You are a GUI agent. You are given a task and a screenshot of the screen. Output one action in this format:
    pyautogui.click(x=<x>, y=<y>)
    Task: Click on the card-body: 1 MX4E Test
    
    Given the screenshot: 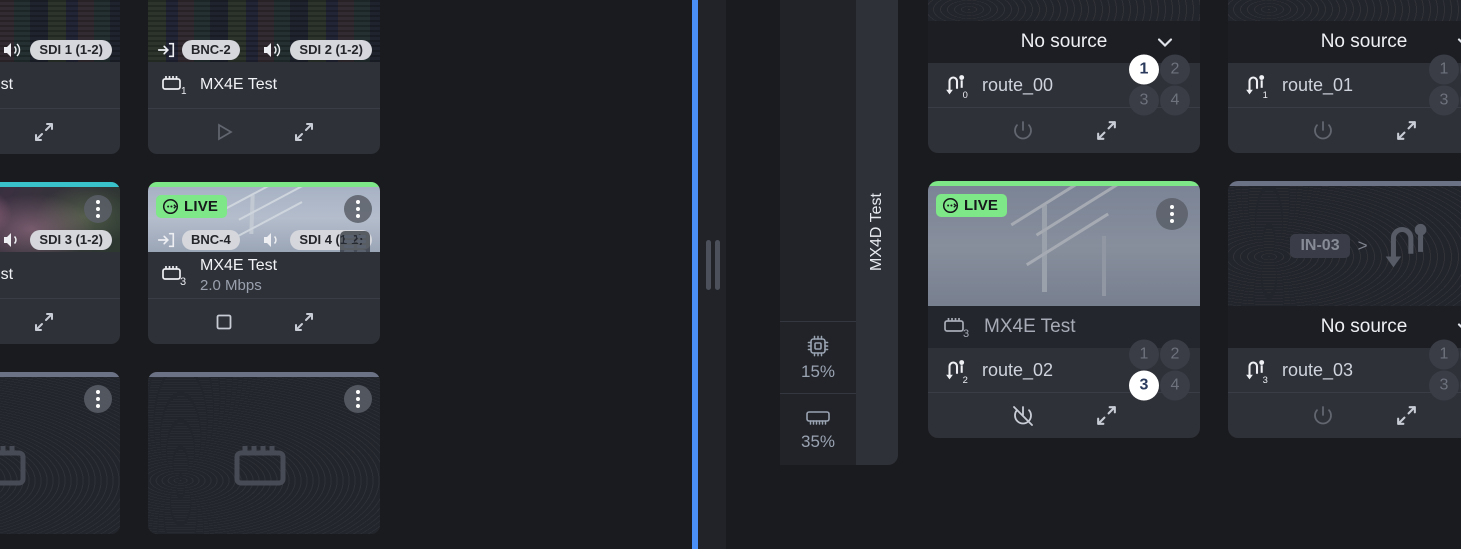 What is the action you would take?
    pyautogui.click(x=264, y=85)
    